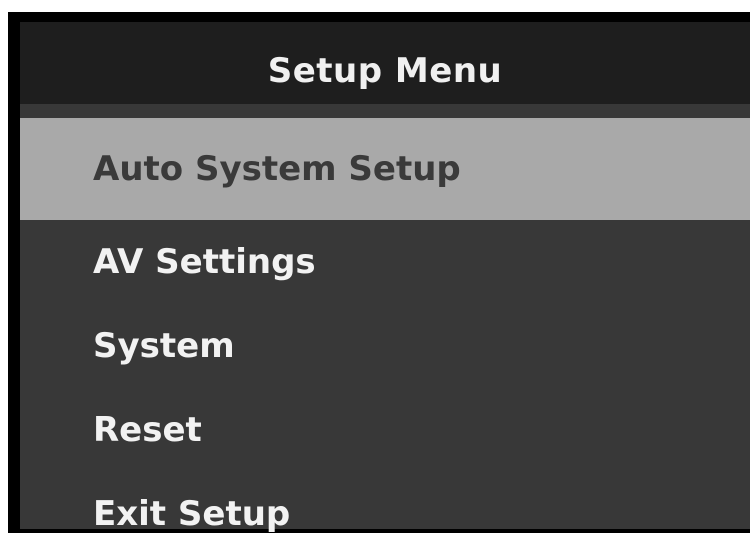 This screenshot has width=750, height=556. I want to click on menu-title: Setup Menu, so click(385, 71).